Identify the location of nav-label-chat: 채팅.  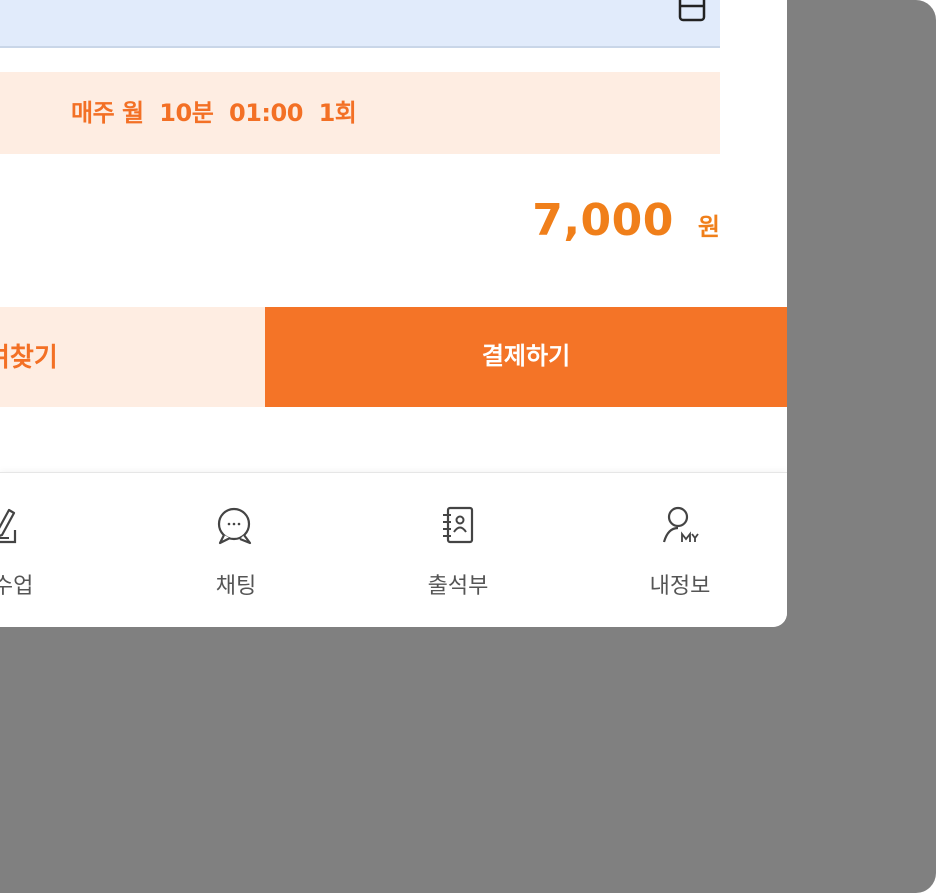
(236, 586).